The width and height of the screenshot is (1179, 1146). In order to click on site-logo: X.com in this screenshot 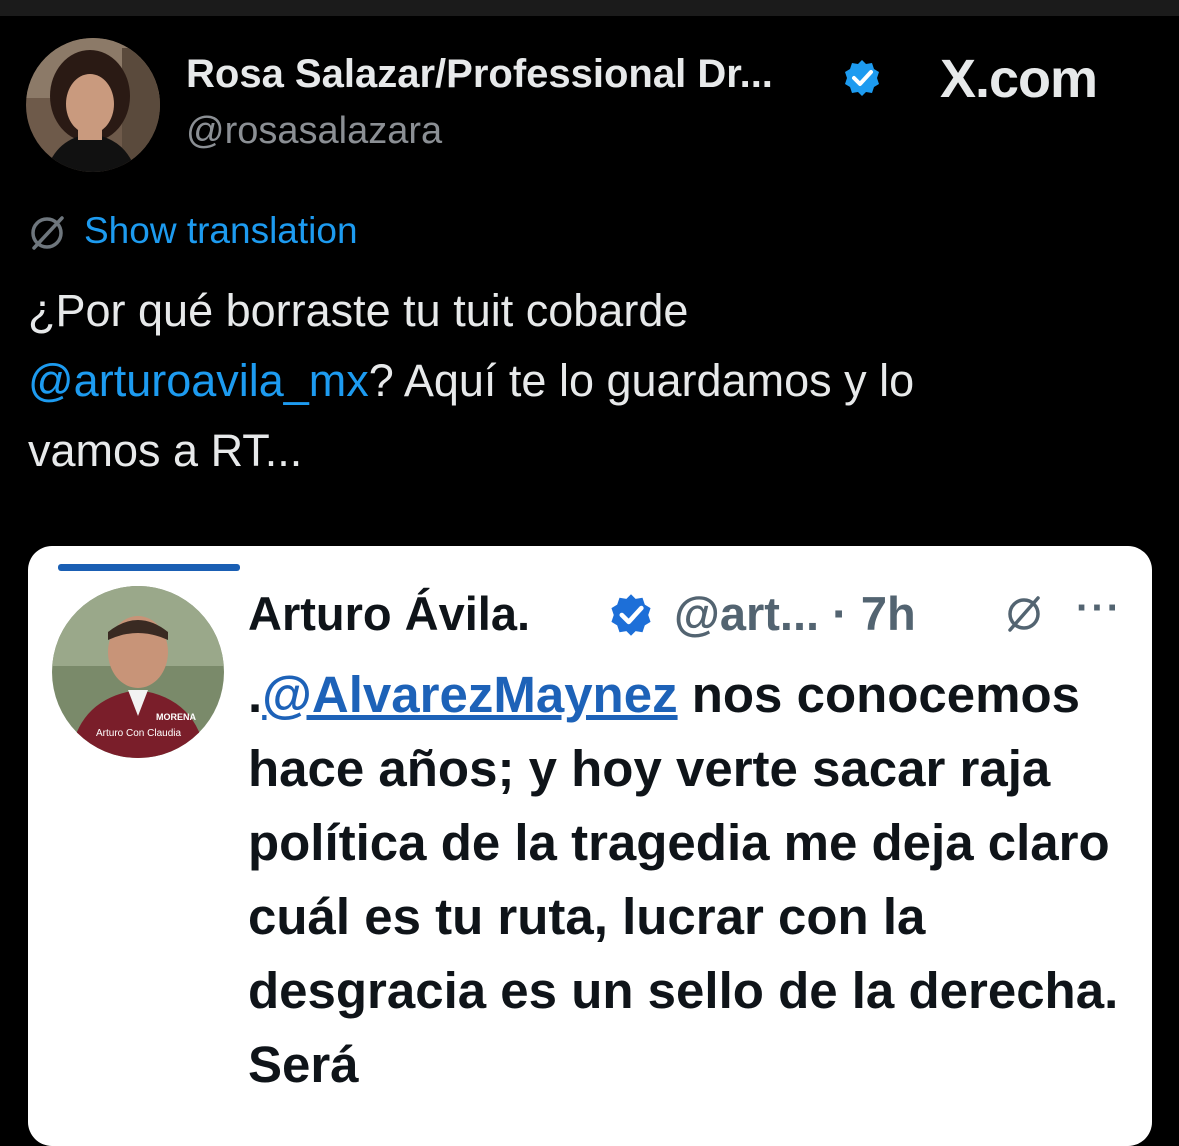, I will do `click(1019, 79)`.